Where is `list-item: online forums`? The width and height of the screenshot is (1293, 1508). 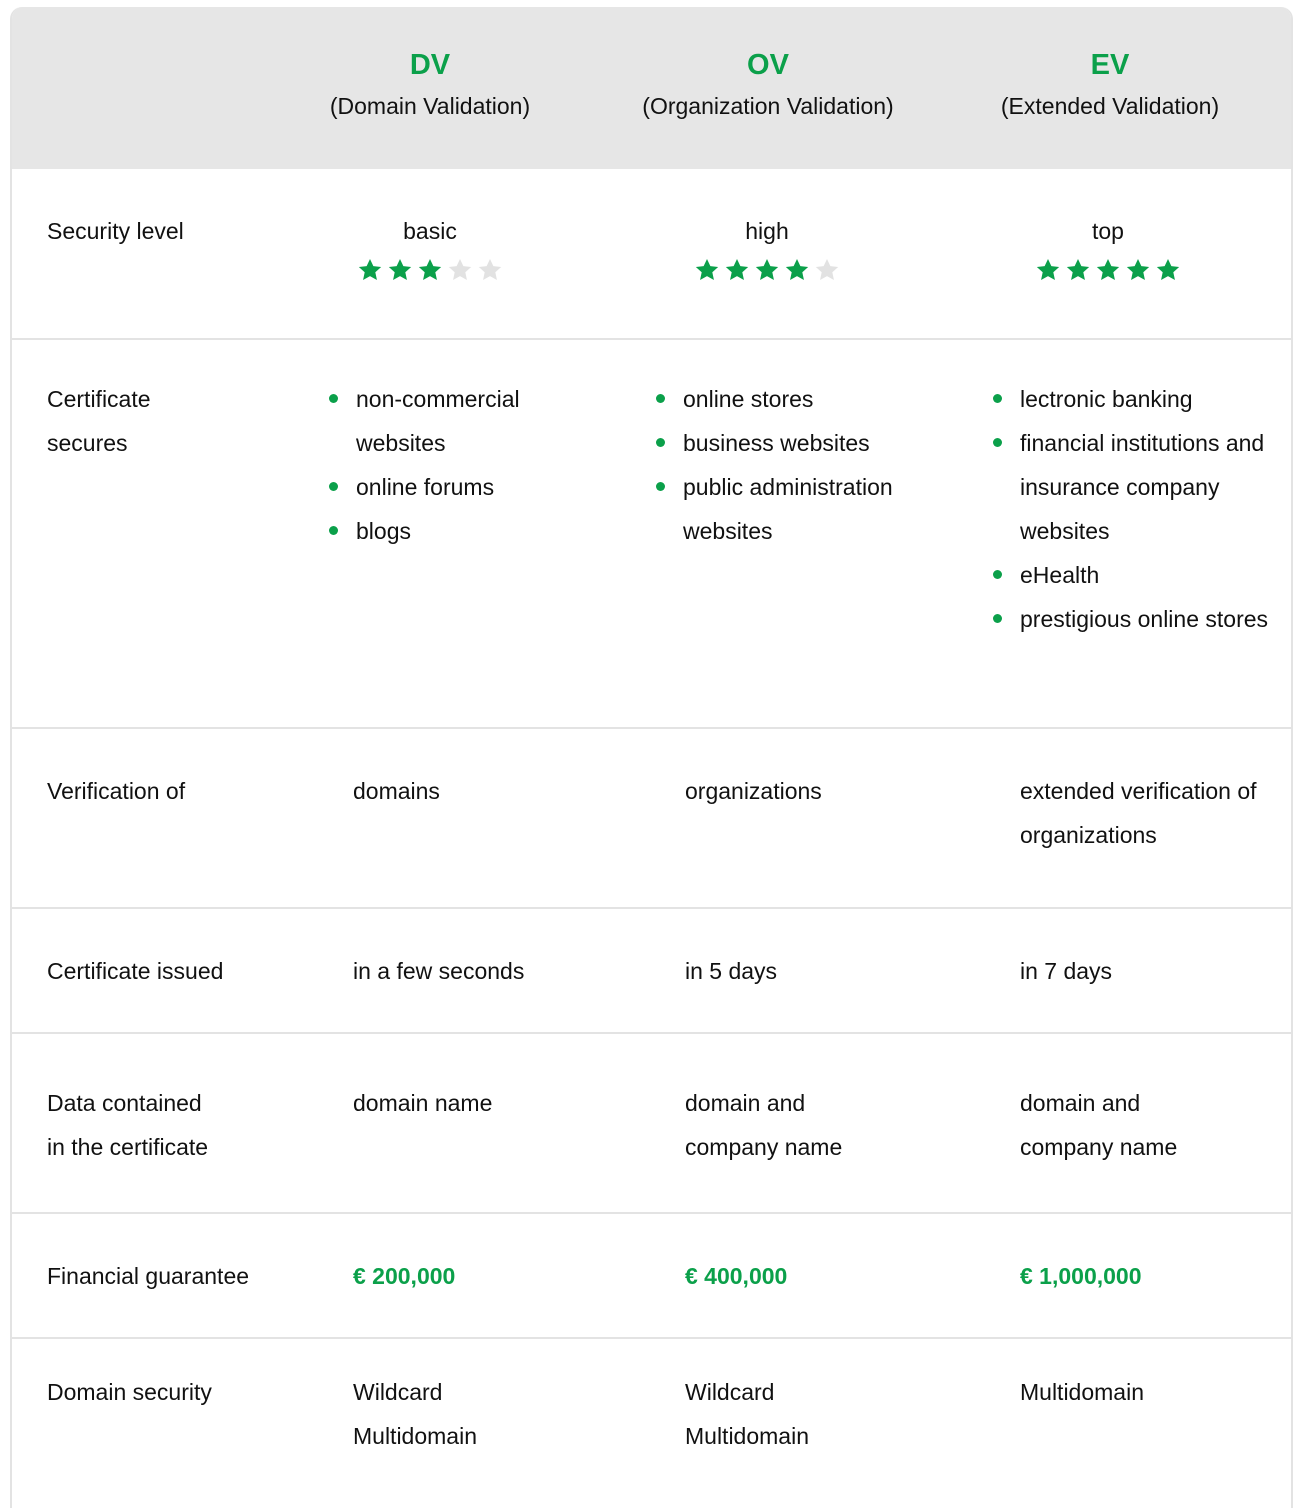 list-item: online forums is located at coordinates (462, 487).